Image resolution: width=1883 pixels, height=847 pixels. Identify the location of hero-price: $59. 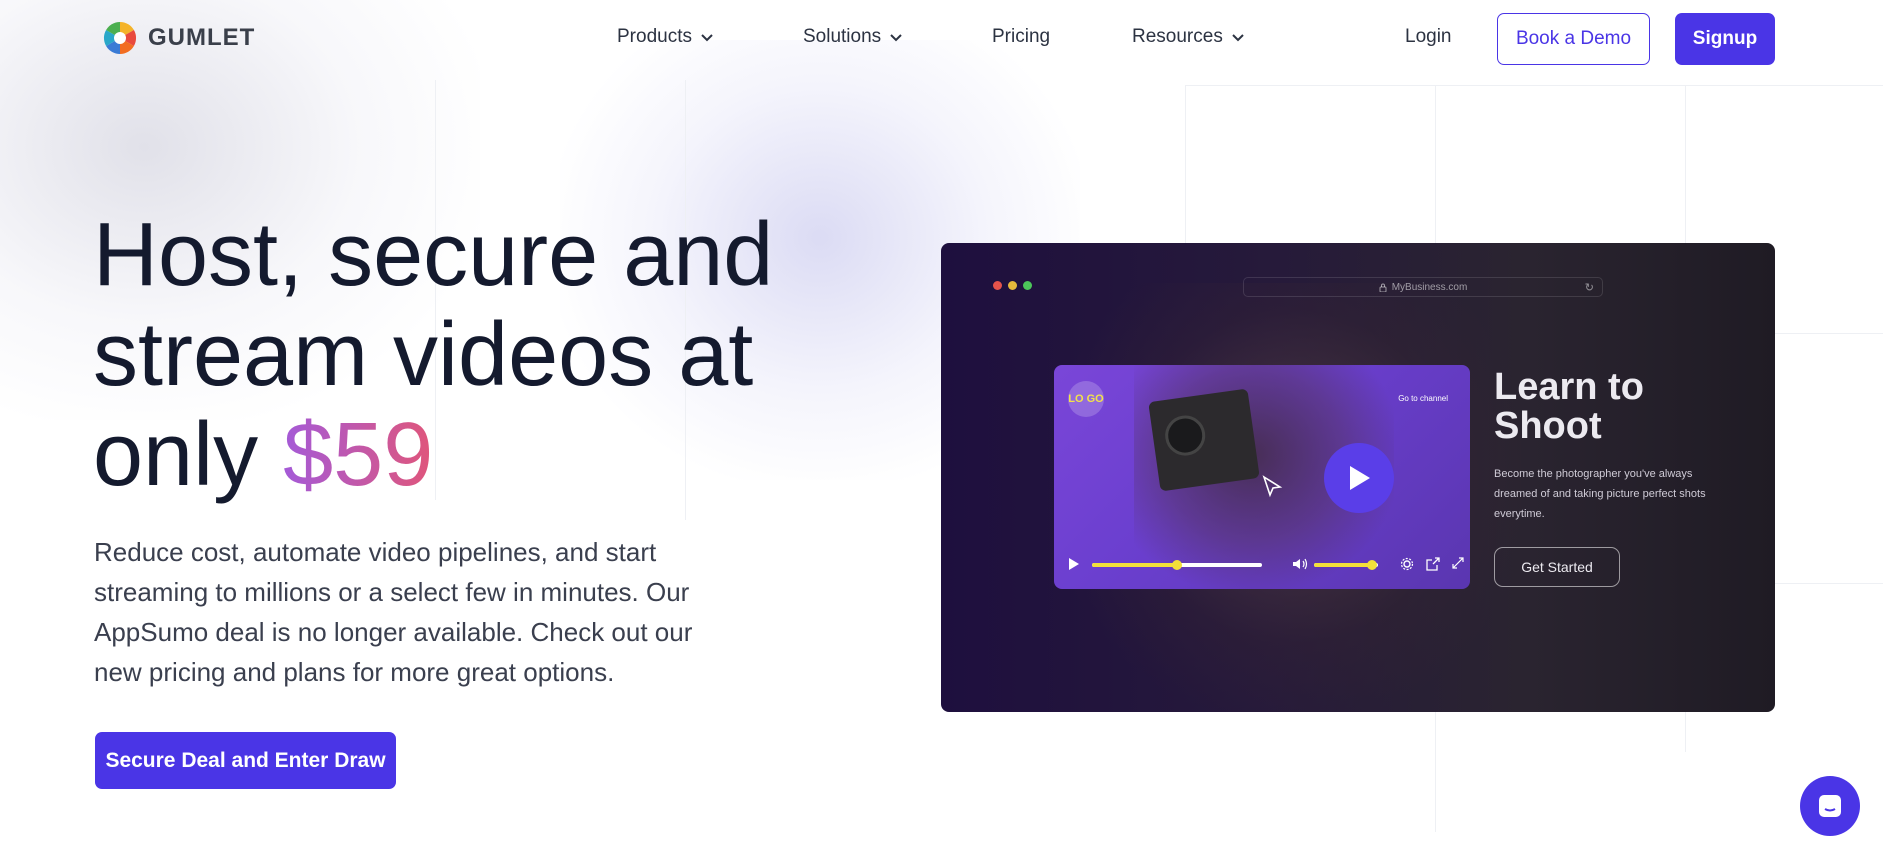
(358, 455).